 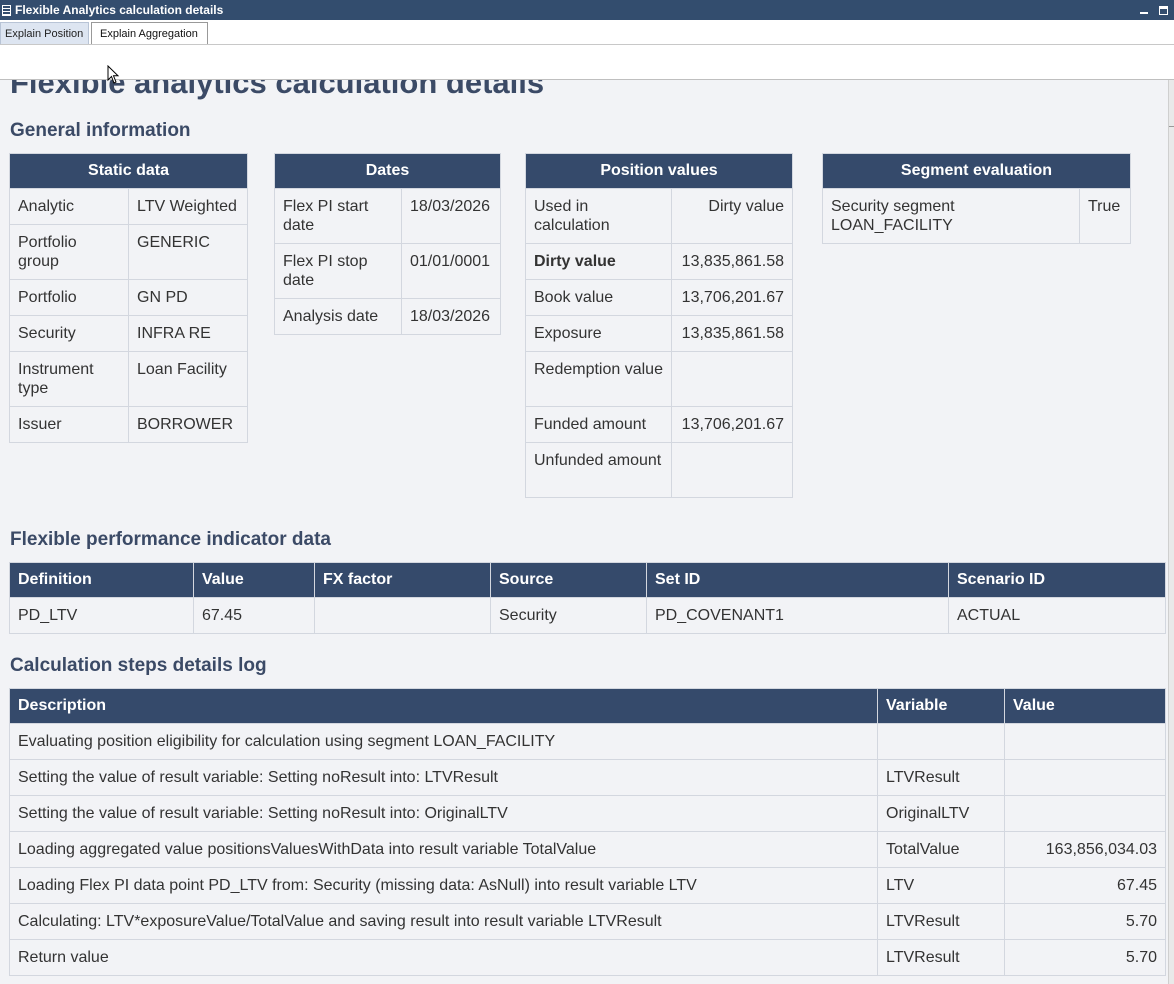 I want to click on table-row: Flex PI stop date 01/01/0001, so click(x=388, y=271).